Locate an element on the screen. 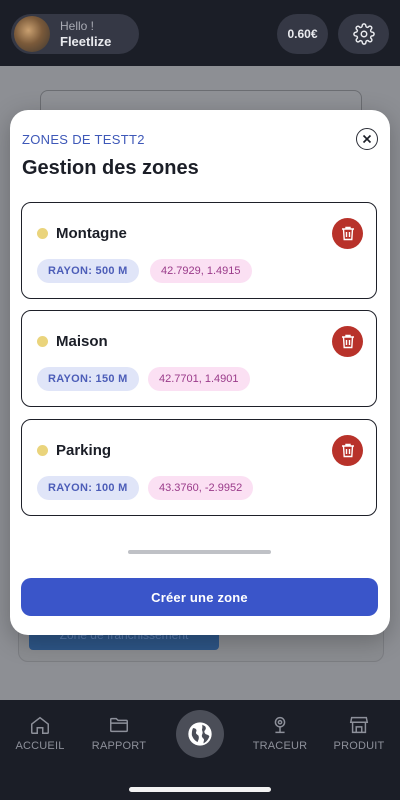  zone-coordinates-tag: 43.3760, -2.9952 is located at coordinates (201, 488).